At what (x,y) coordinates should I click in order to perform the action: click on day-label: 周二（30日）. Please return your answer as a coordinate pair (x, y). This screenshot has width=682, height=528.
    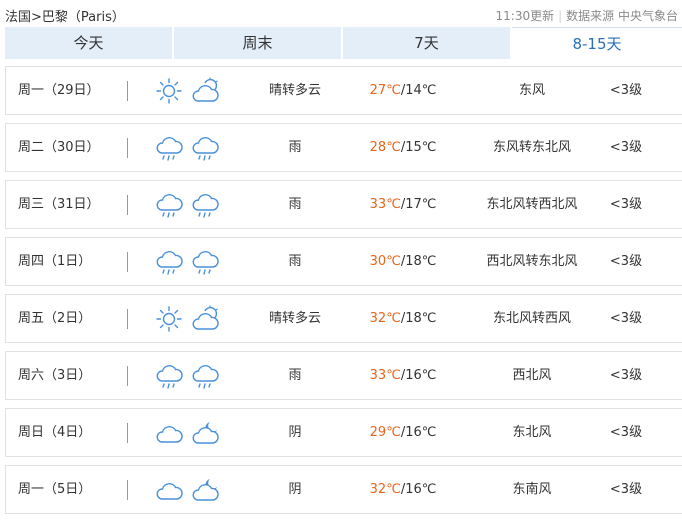
    Looking at the image, I should click on (59, 147).